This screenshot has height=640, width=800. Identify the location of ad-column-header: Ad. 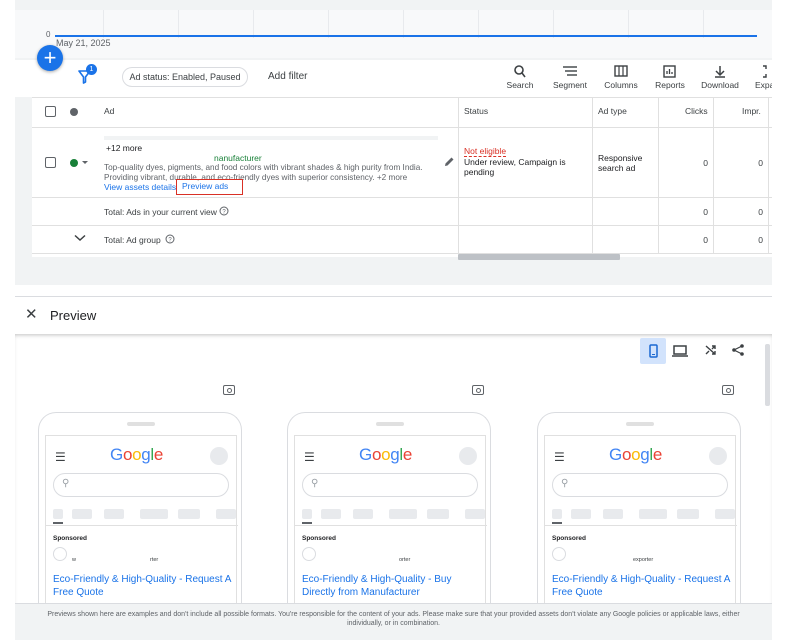
(109, 111).